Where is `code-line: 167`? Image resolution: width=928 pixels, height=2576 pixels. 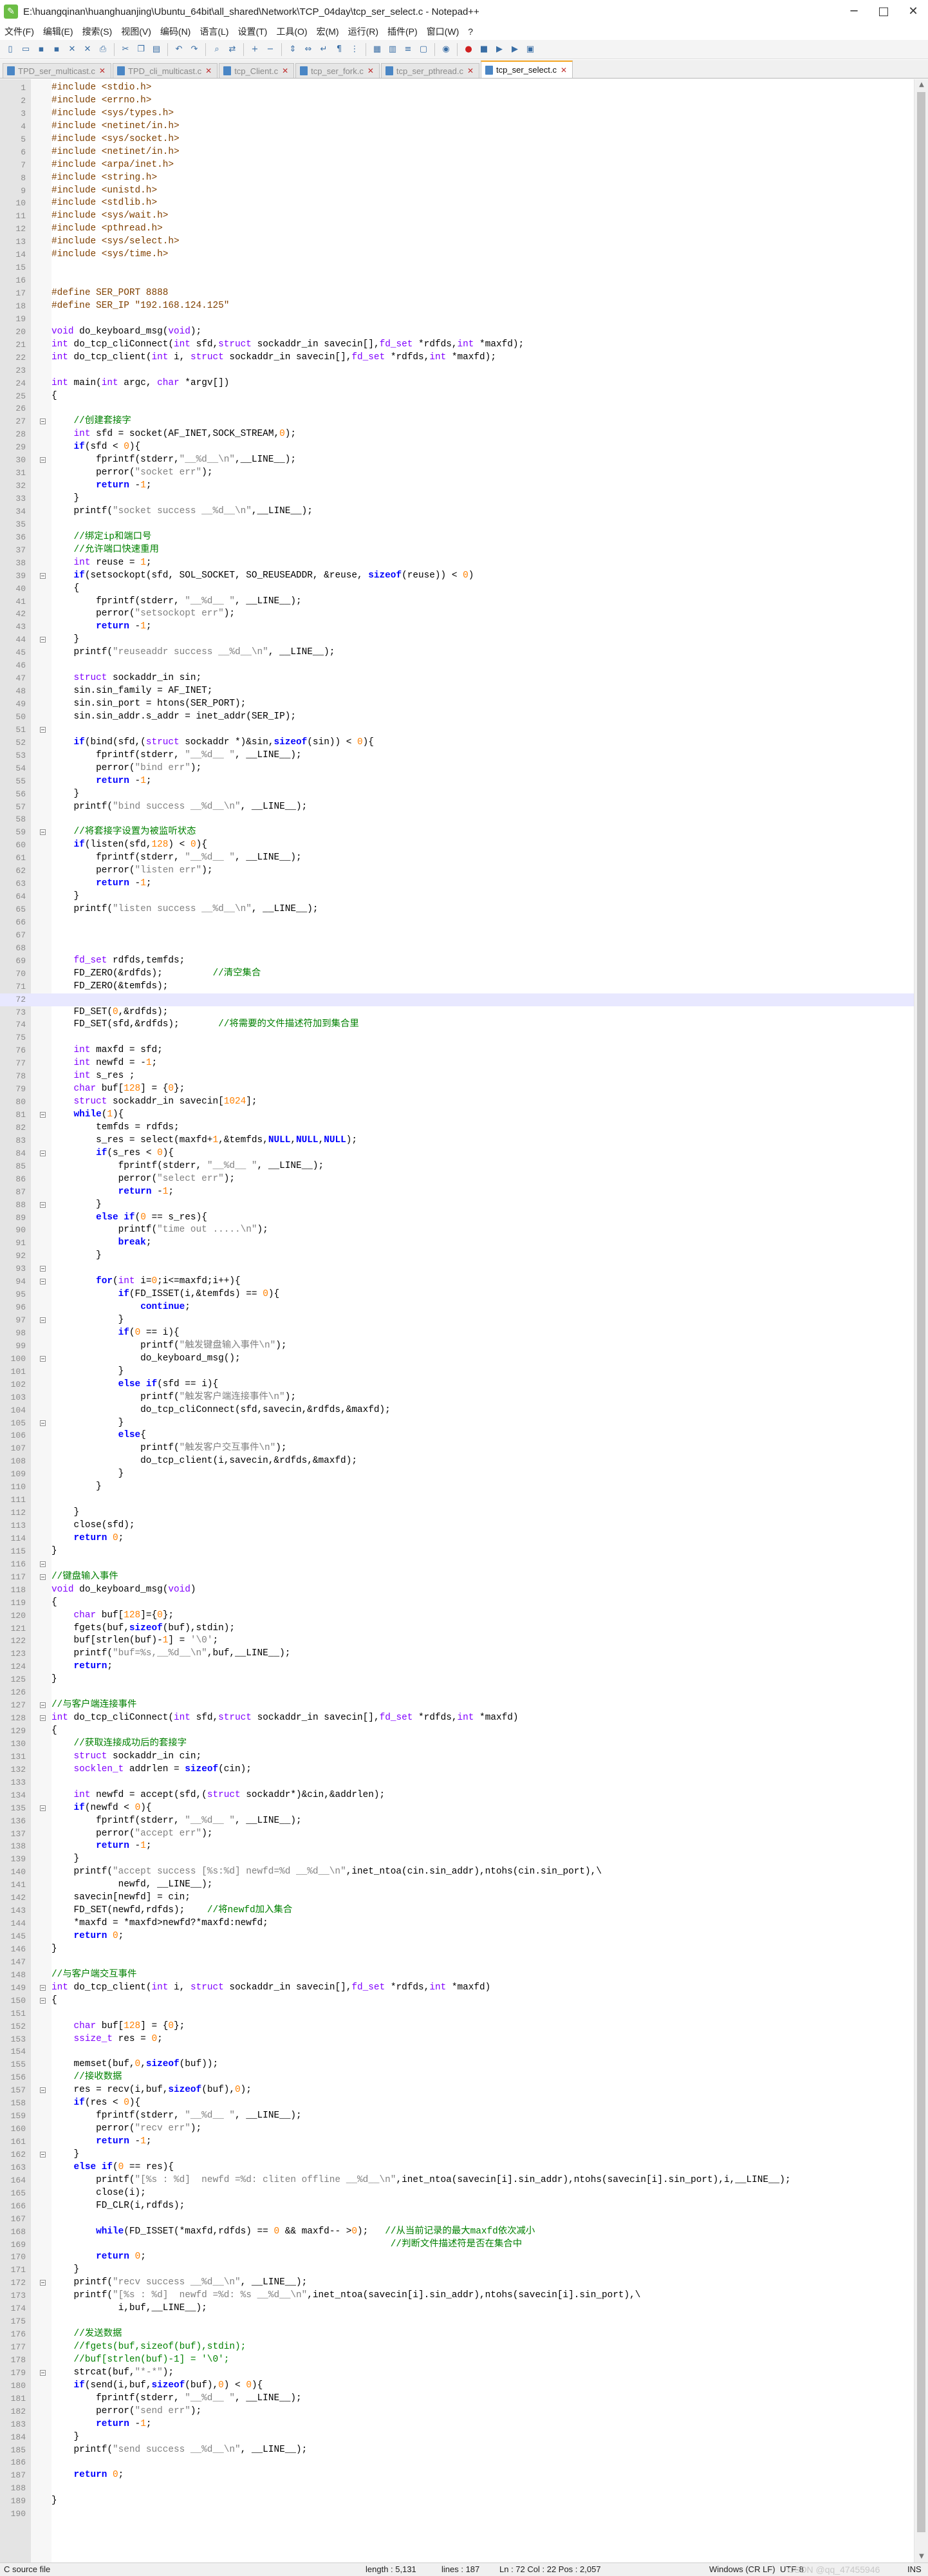 code-line: 167 is located at coordinates (457, 2219).